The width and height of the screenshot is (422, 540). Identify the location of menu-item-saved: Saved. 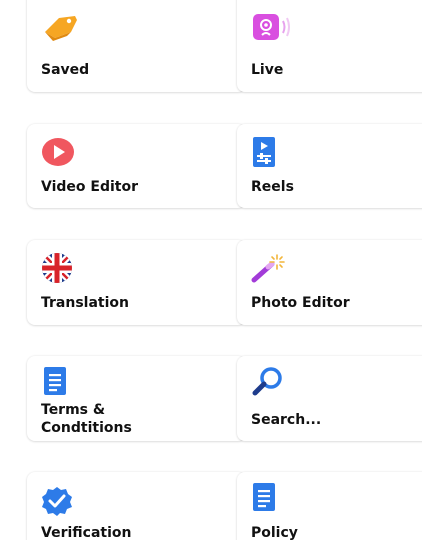
(136, 46).